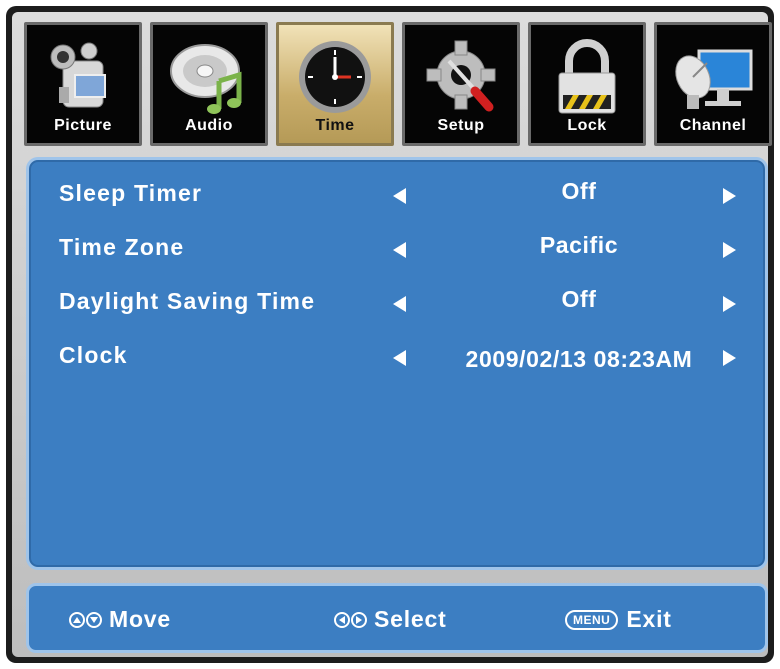 This screenshot has height=669, width=780. I want to click on tab-label: Lock, so click(587, 125).